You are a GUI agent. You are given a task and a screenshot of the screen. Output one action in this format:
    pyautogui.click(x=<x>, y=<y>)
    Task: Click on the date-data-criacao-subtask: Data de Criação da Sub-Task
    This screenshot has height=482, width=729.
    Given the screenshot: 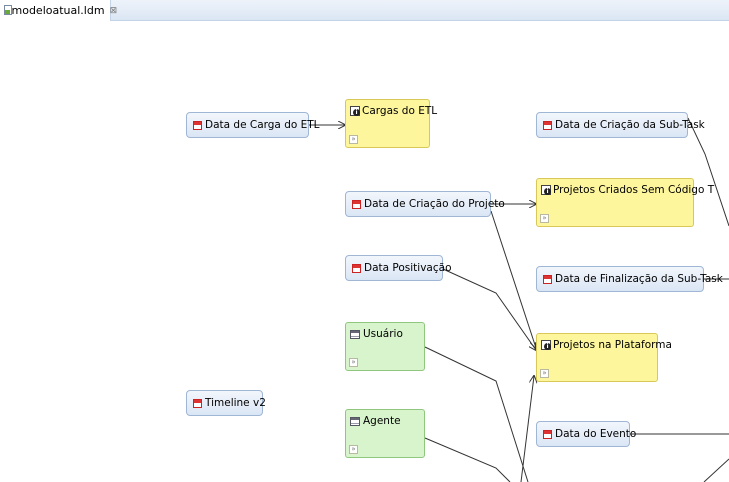 What is the action you would take?
    pyautogui.click(x=620, y=125)
    